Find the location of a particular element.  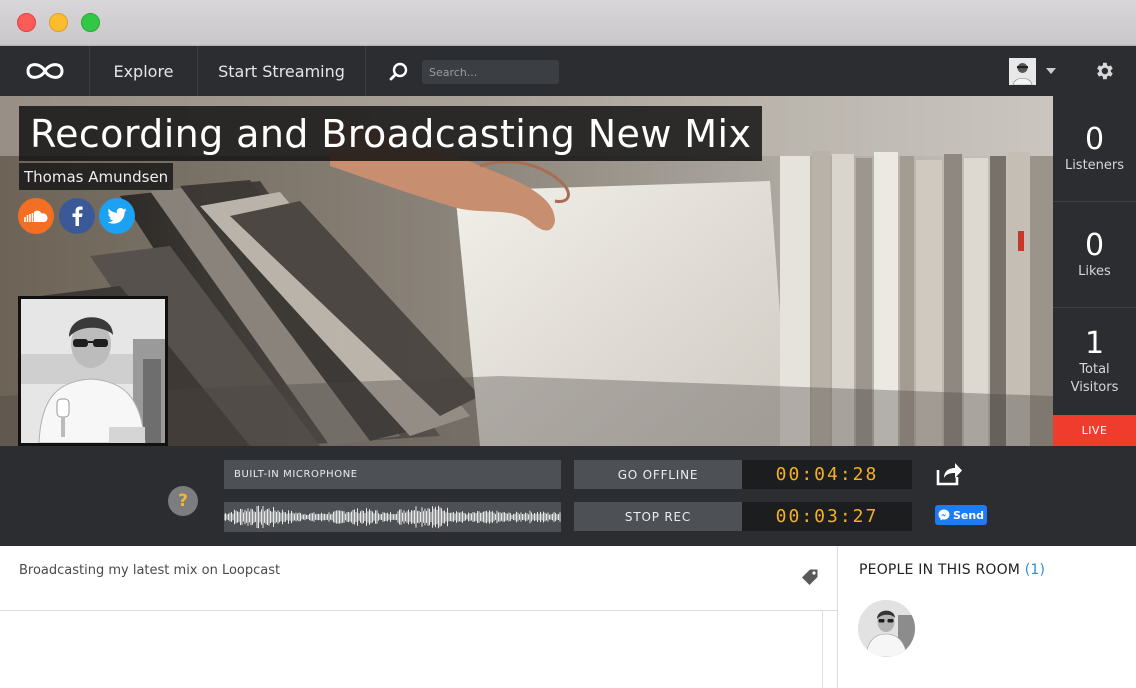

waveform-path is located at coordinates (392, 517).